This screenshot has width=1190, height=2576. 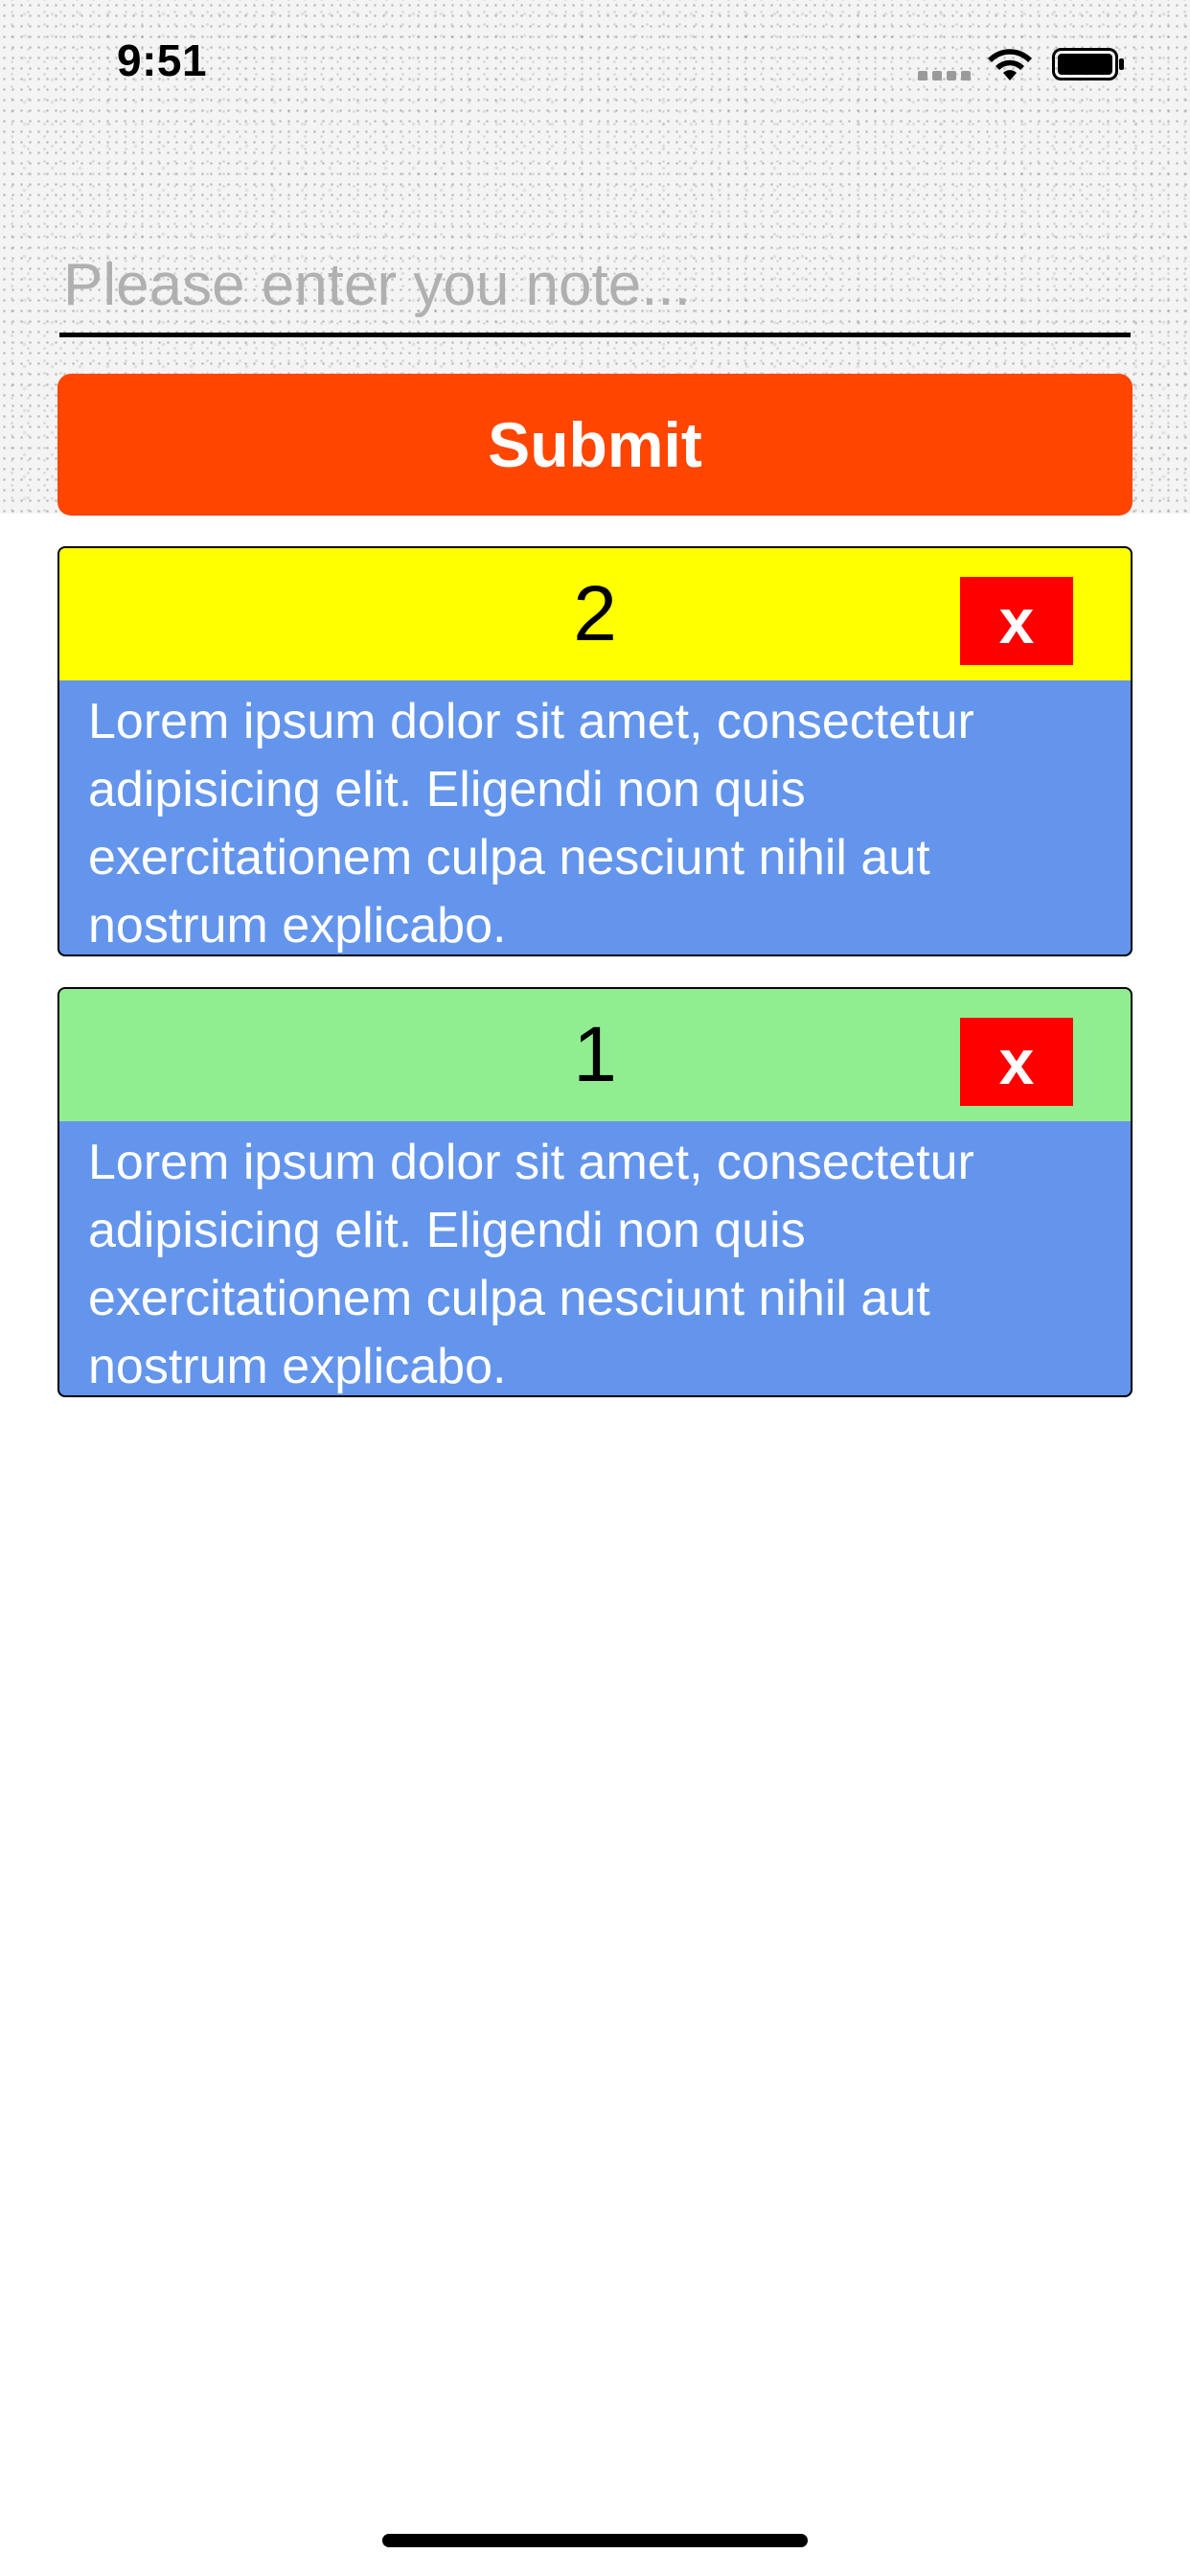 I want to click on submit-button: Submit, so click(x=595, y=445).